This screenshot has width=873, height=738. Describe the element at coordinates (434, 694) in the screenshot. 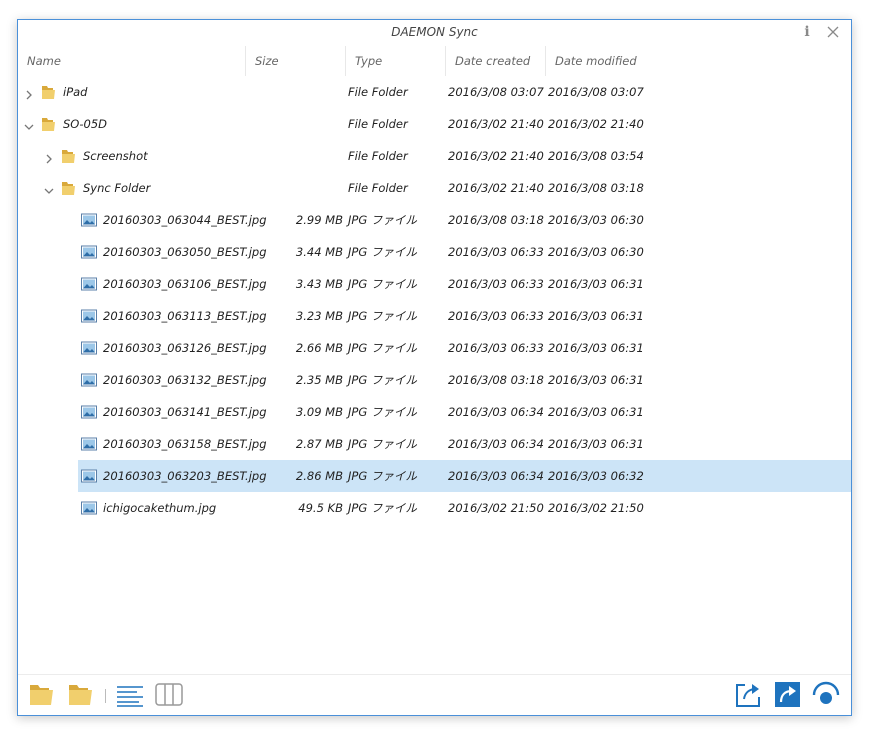

I see `bottom-toolbar` at that location.